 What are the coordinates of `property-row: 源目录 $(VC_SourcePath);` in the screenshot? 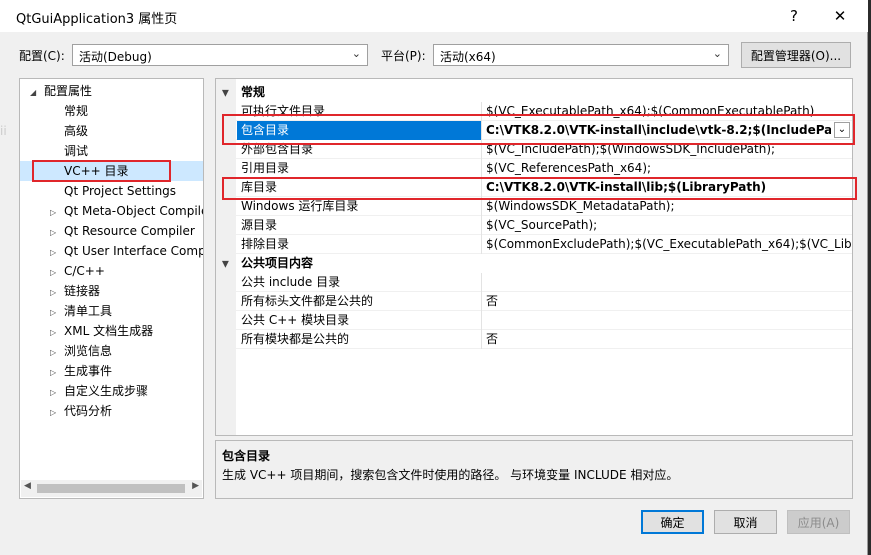 It's located at (534, 225).